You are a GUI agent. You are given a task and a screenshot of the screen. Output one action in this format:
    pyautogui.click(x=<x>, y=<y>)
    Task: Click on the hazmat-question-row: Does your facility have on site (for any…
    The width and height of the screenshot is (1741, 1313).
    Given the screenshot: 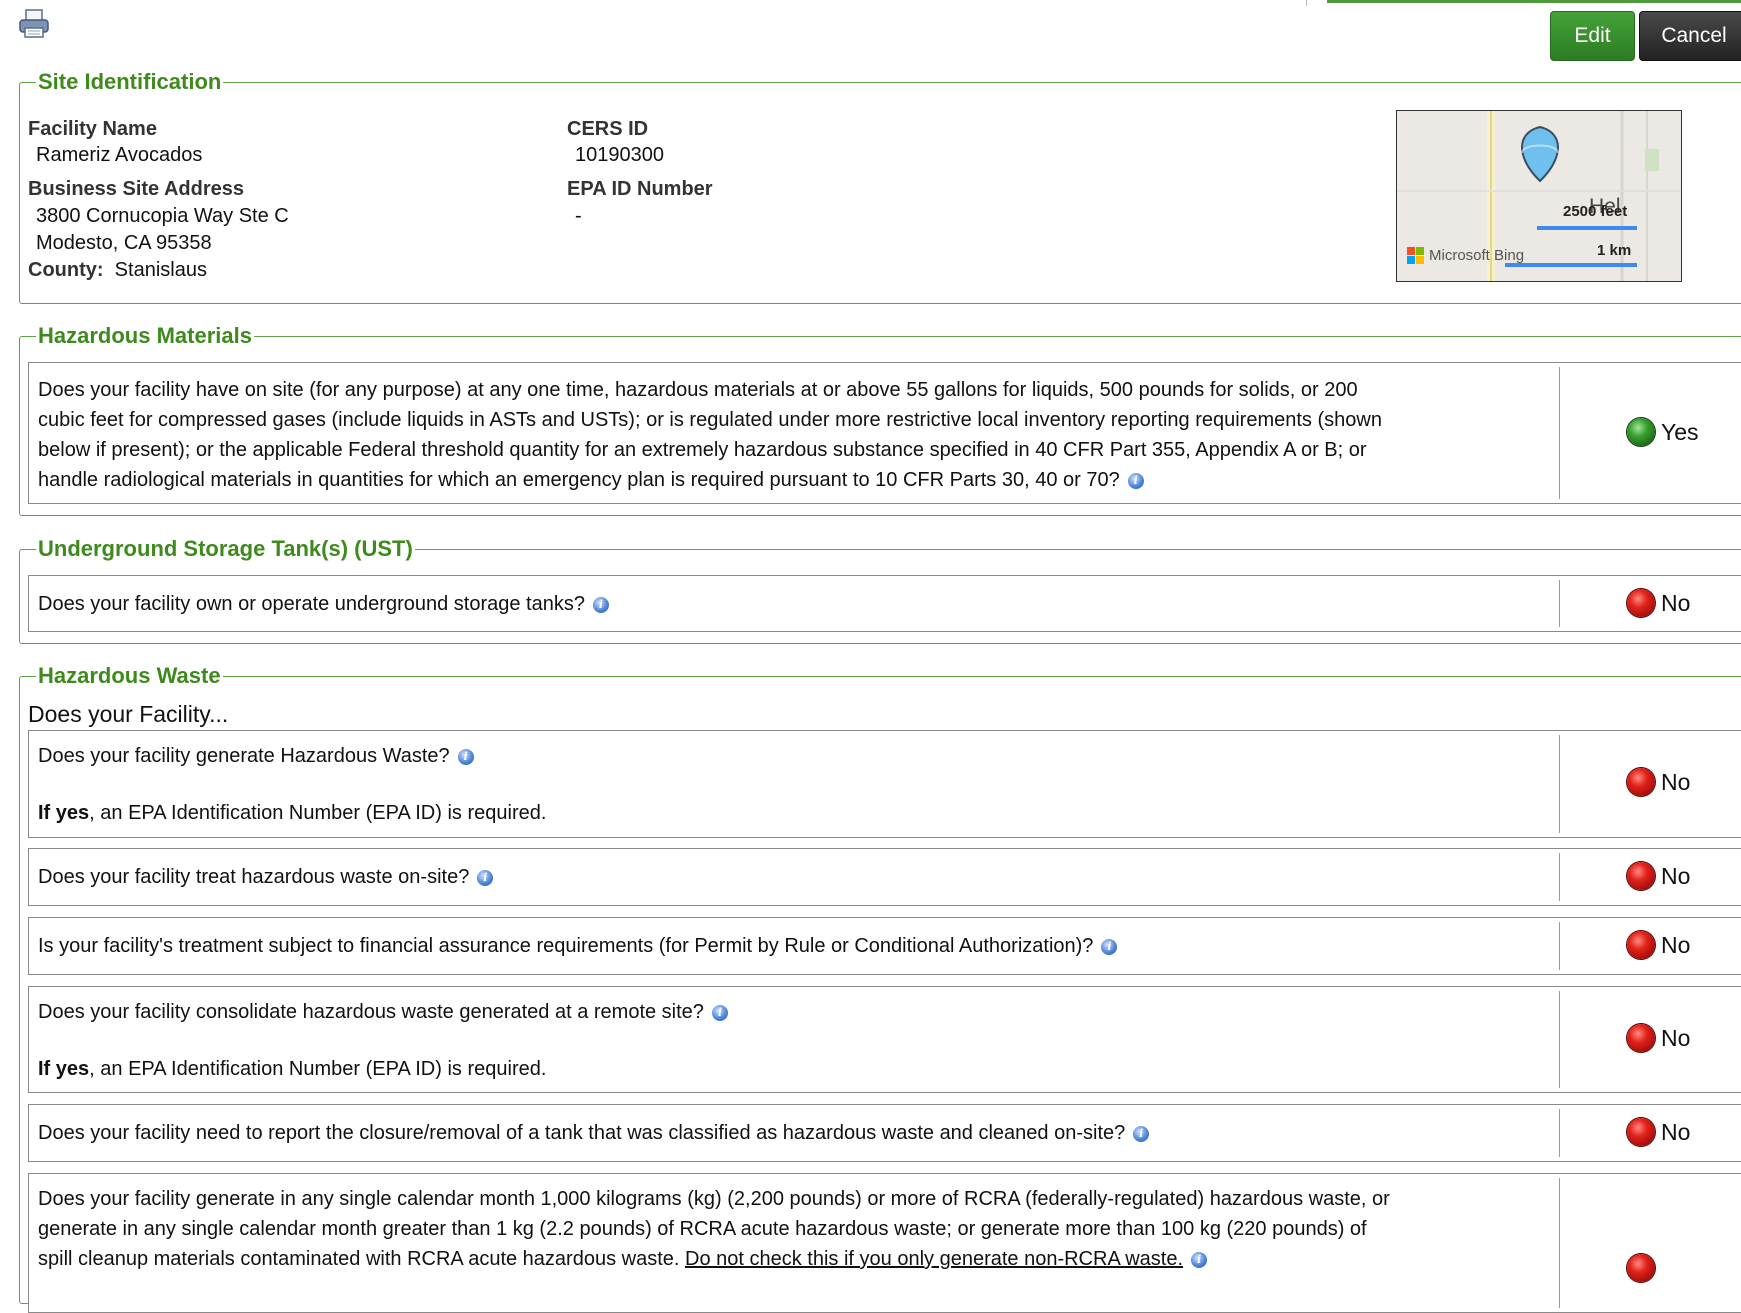 What is the action you would take?
    pyautogui.click(x=884, y=433)
    